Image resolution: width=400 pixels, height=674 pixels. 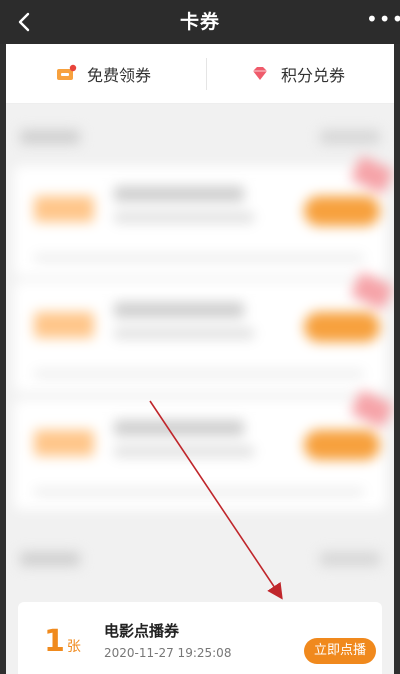 I want to click on coupon-tabs: 免费领券 积分兑券, so click(x=200, y=74).